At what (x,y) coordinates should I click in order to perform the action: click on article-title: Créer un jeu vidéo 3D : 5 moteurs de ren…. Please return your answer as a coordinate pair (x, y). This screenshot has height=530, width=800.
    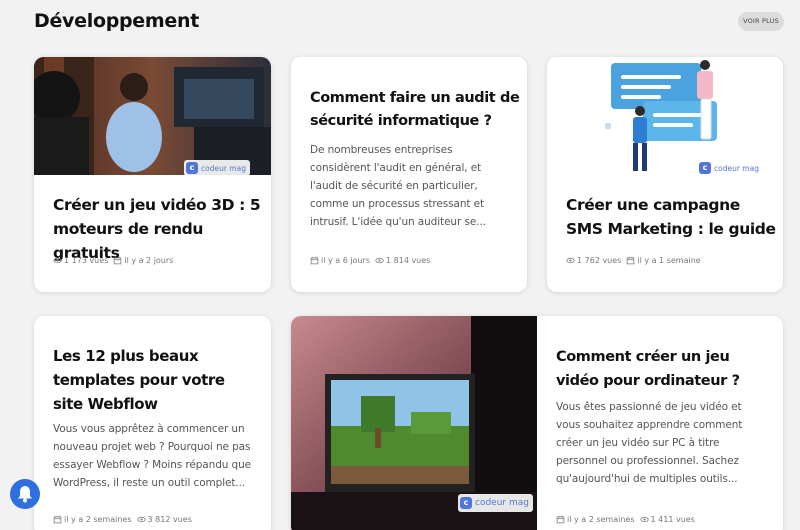
    Looking at the image, I should click on (158, 229).